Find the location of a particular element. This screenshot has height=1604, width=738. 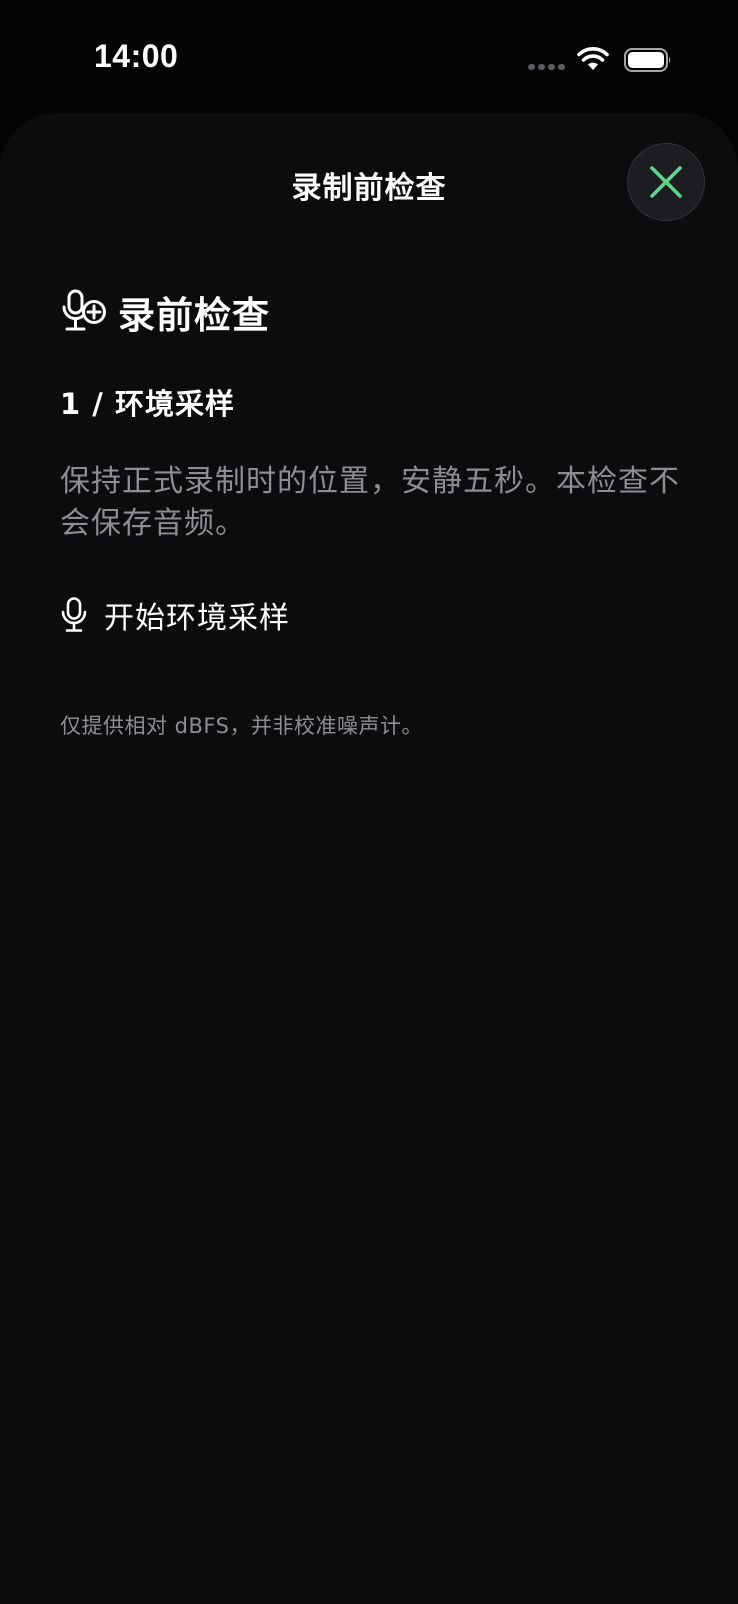

cellular-signal-icon is located at coordinates (546, 67).